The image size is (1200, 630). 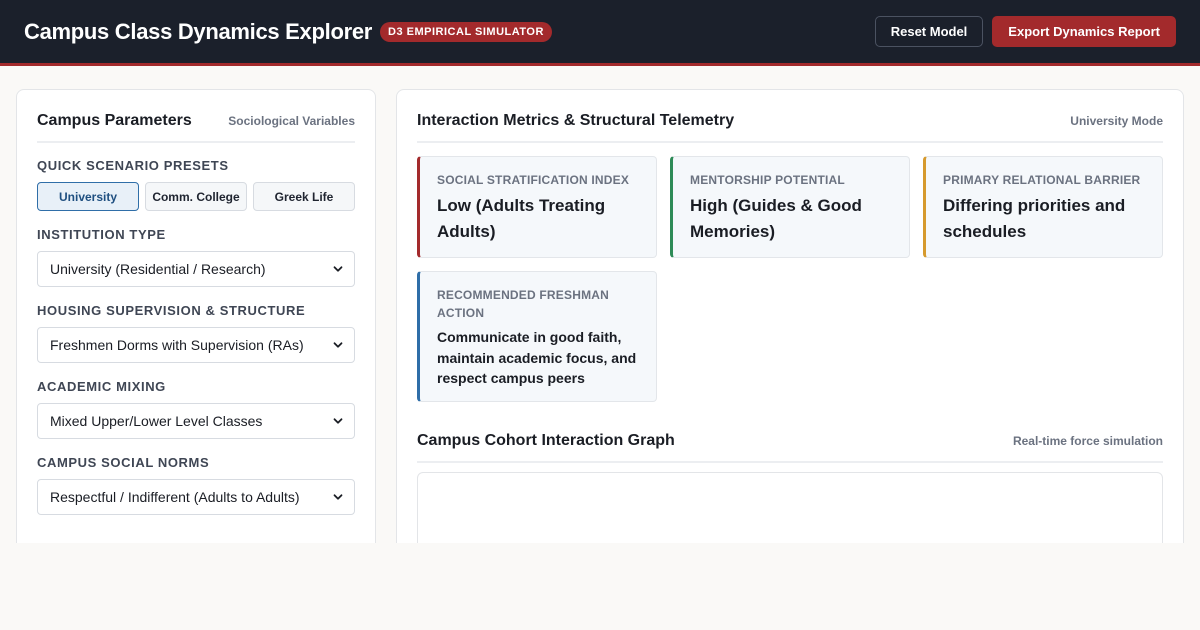 I want to click on academic-mixing-select: Mixed Upper/Lower Level Classes, so click(x=196, y=421).